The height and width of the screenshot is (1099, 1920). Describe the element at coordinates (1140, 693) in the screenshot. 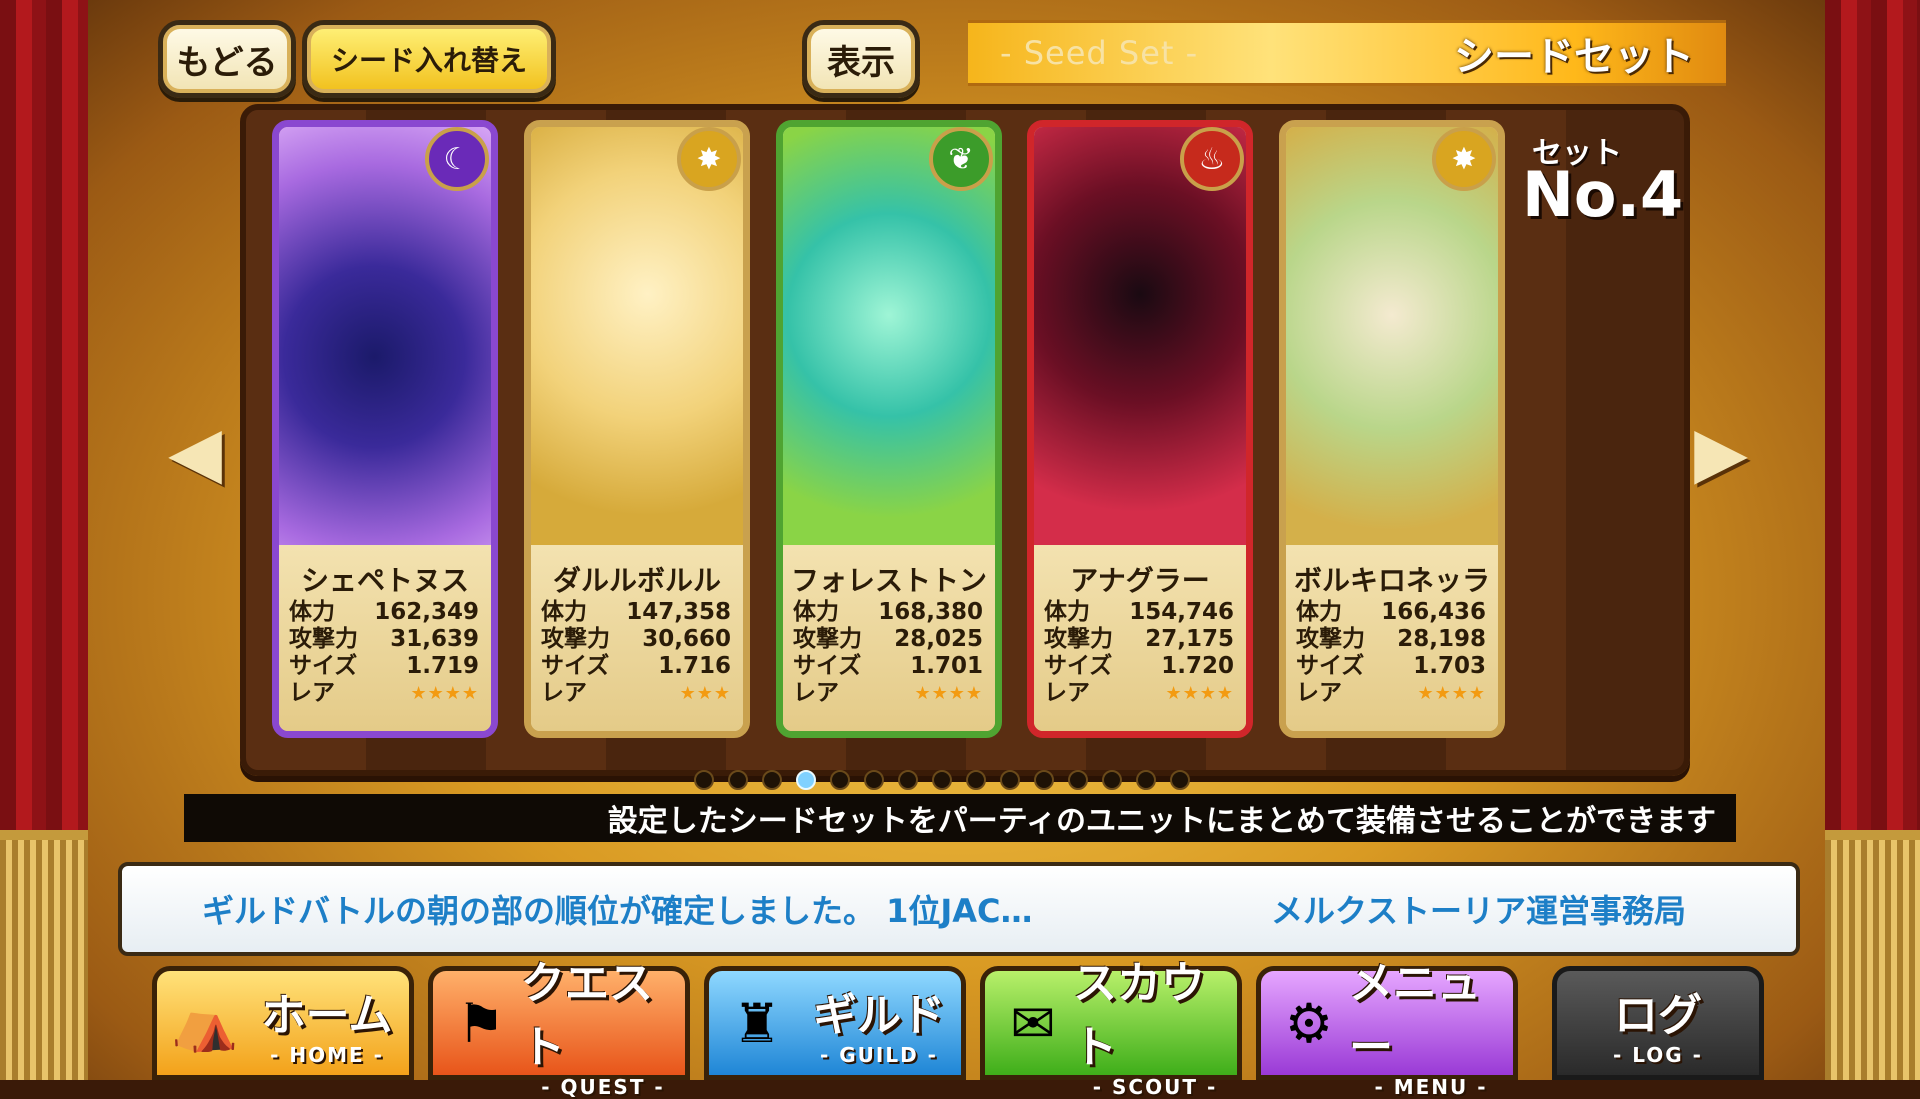

I see `stat-rarity: レア ★★★★` at that location.